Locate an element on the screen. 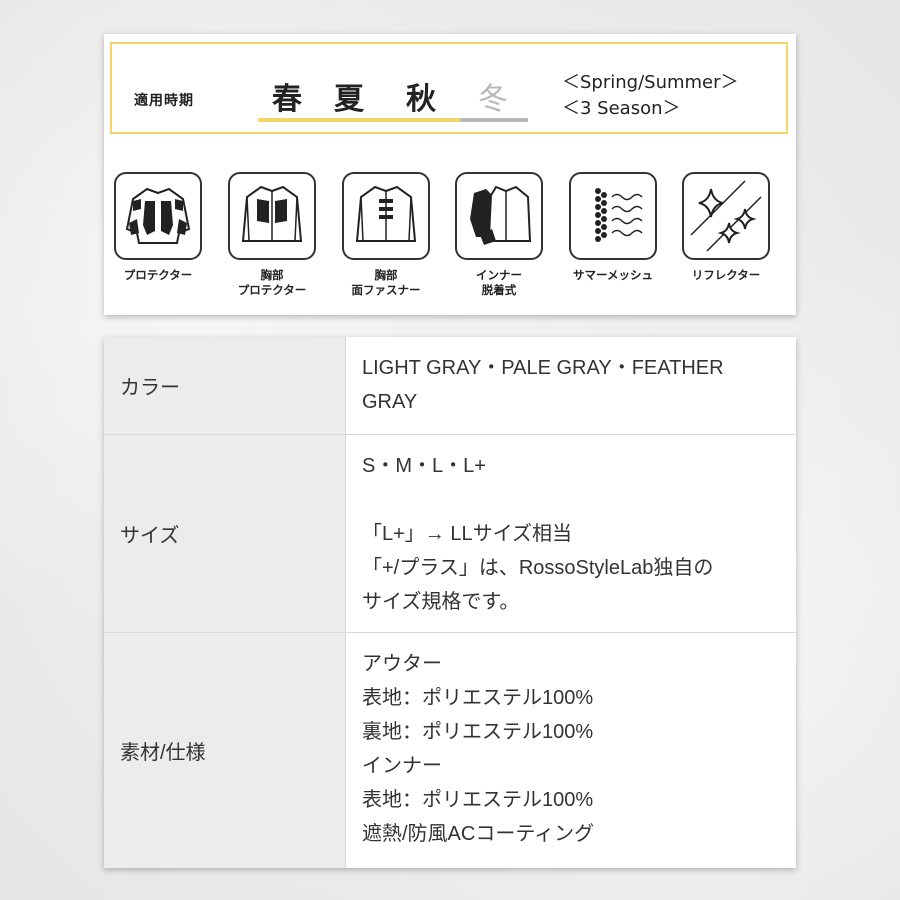 The image size is (900, 900). spec-value: LIGHT GRAY・PALE GRAY・FEATHER GRAY is located at coordinates (572, 385).